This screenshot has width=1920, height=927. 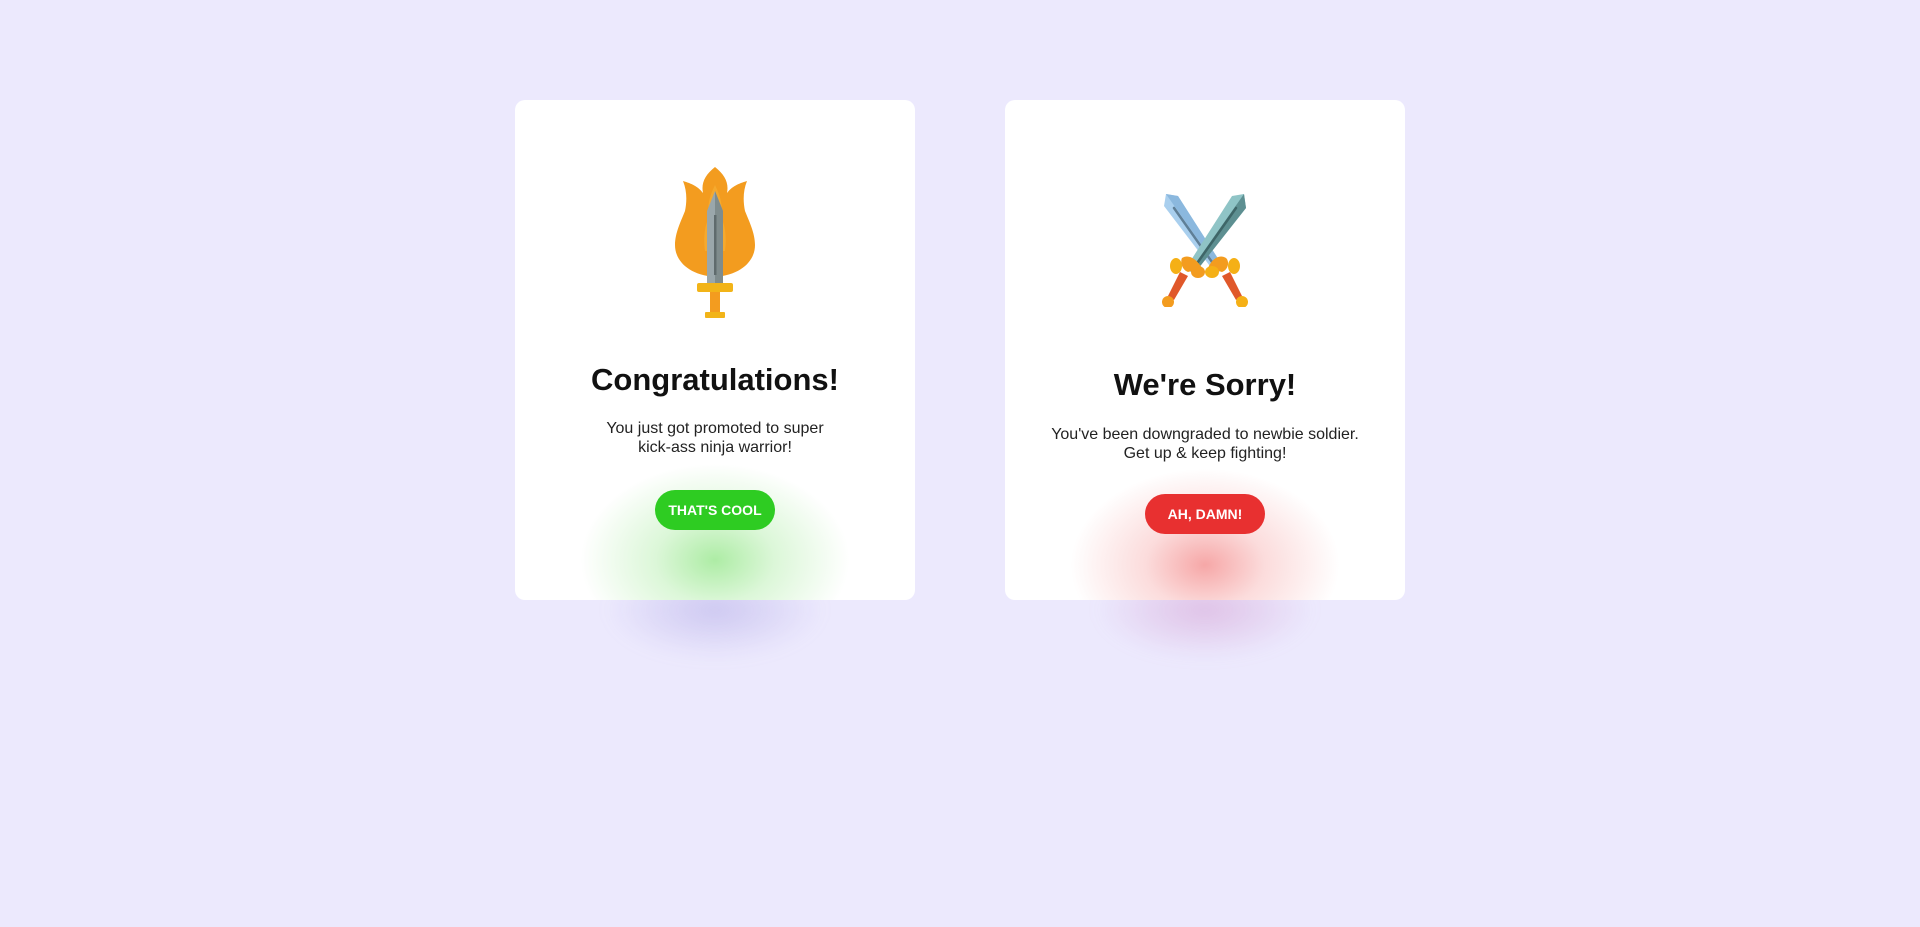 I want to click on card-title: Congratulations!, so click(x=715, y=379).